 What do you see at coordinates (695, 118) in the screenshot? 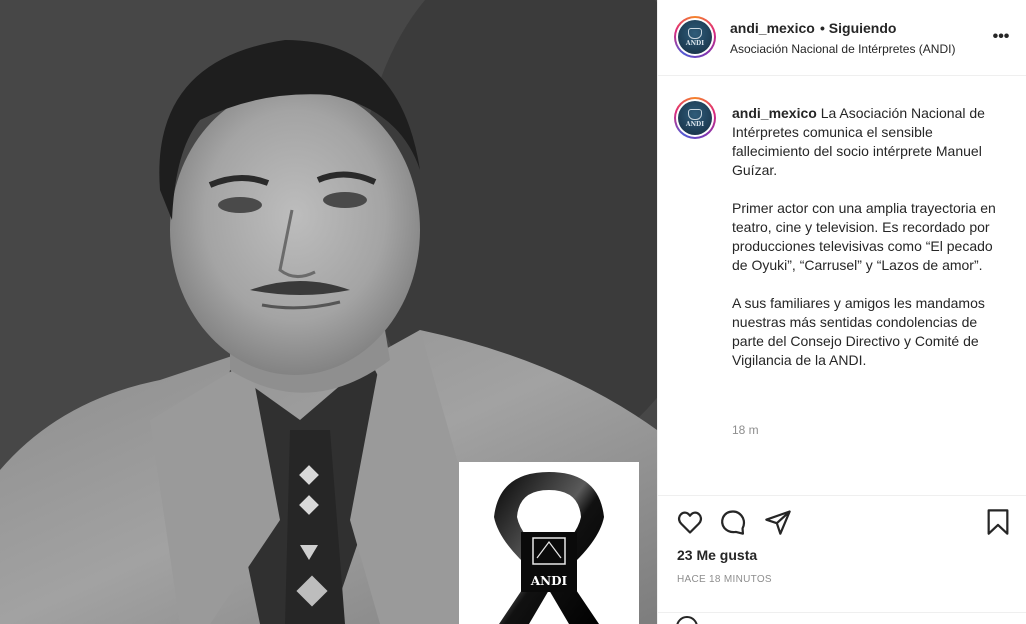
I see `caption-avatar: ANDI` at bounding box center [695, 118].